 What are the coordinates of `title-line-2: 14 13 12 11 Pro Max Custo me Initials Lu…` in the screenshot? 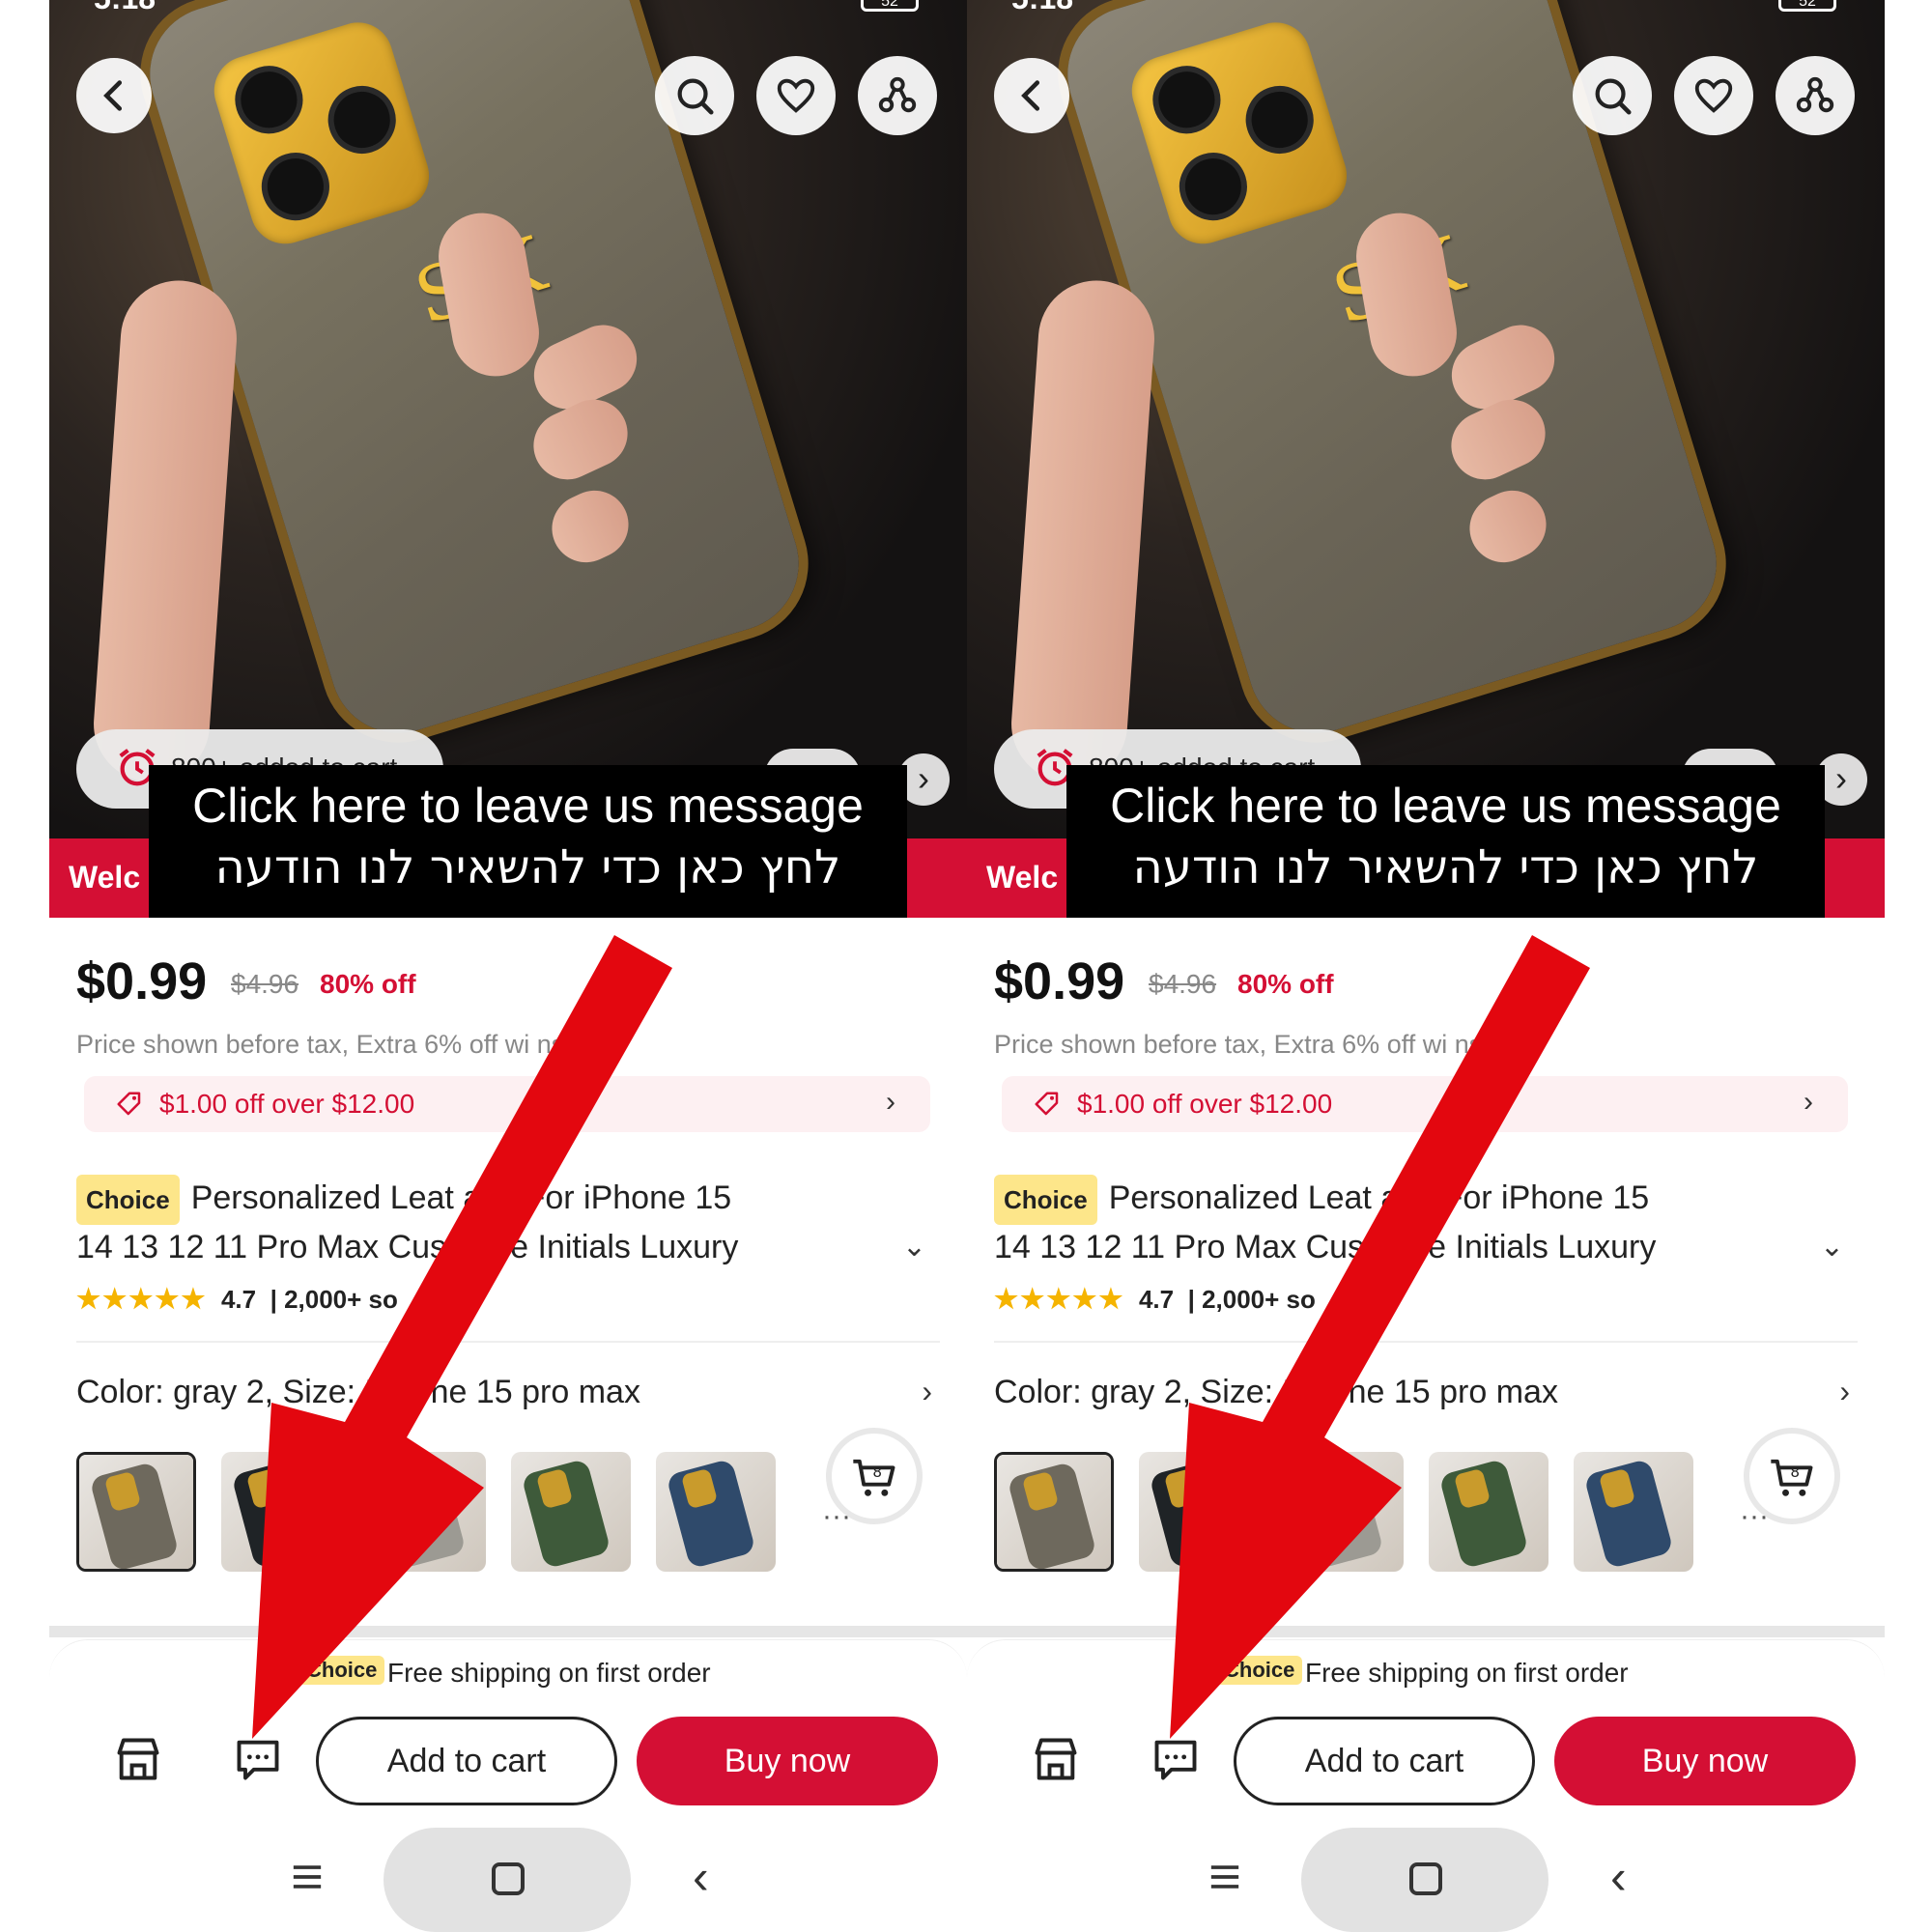 It's located at (1325, 1247).